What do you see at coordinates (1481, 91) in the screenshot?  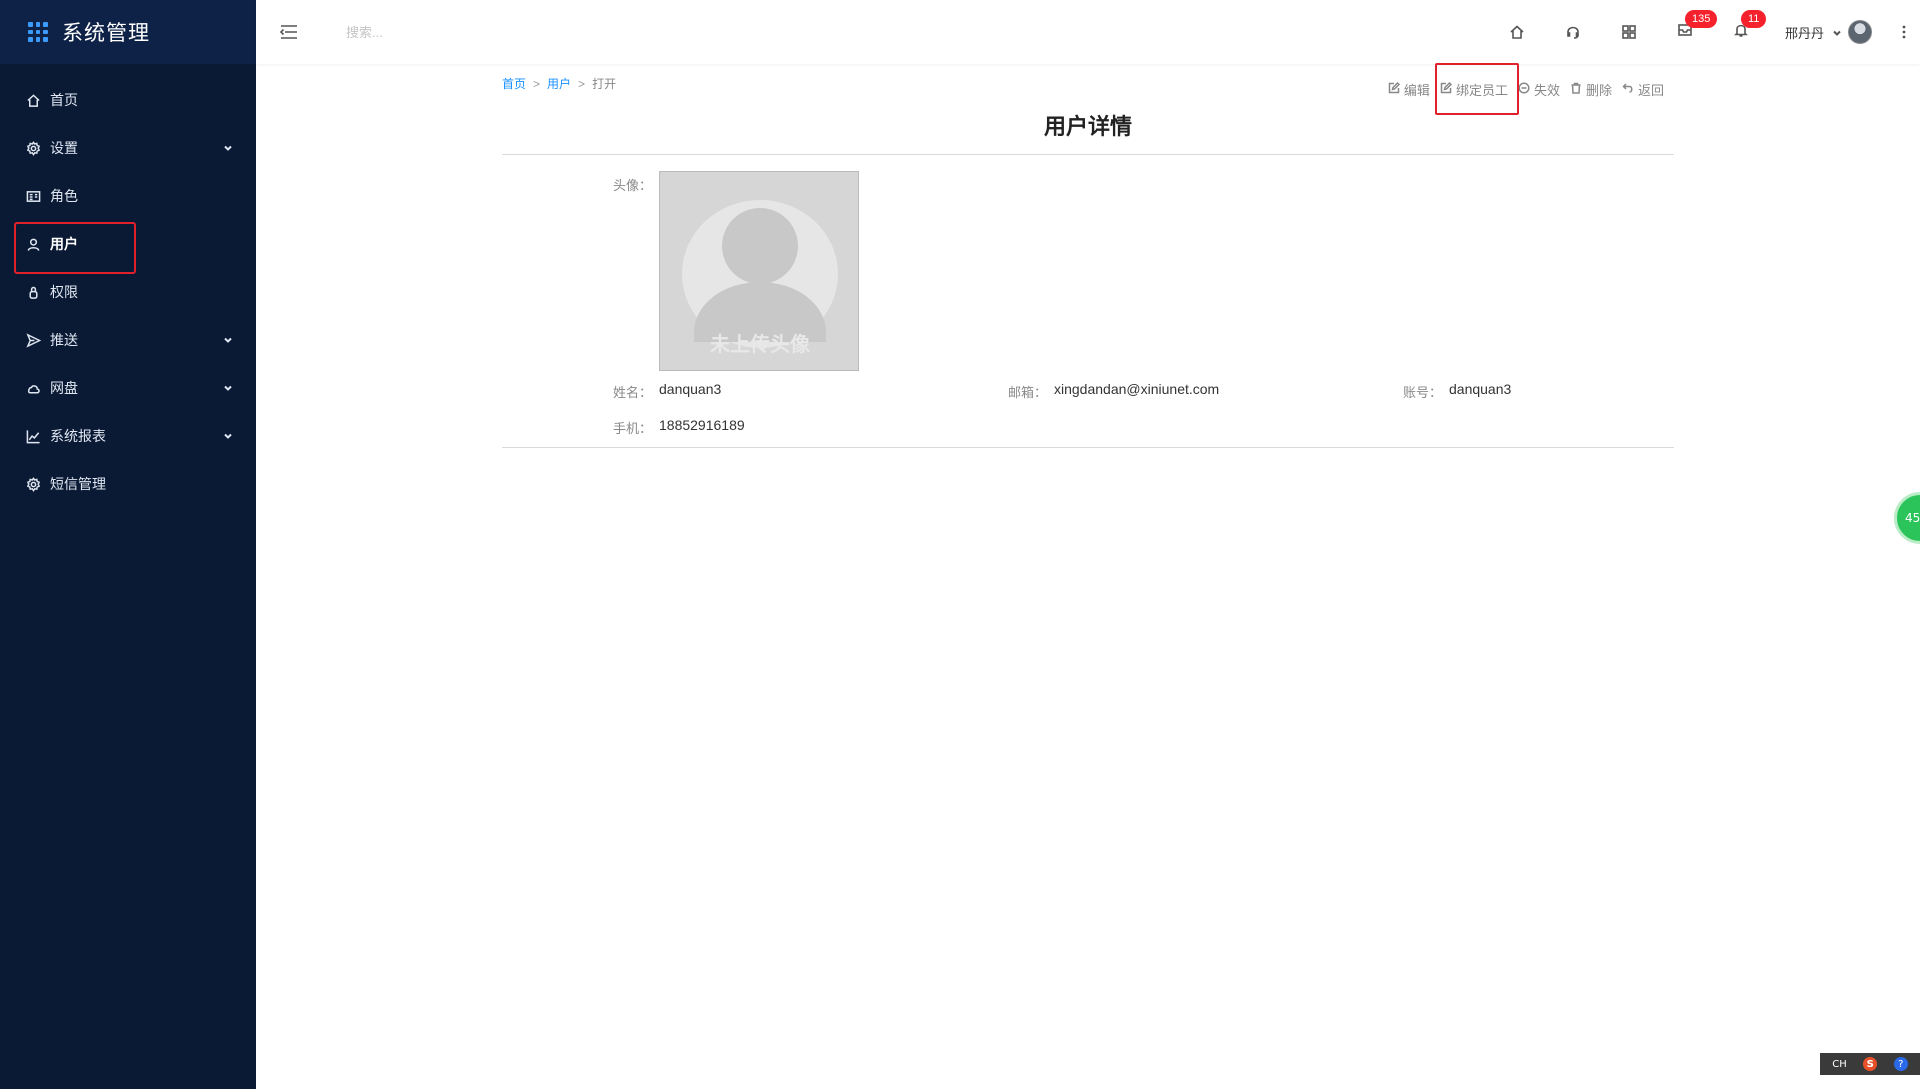 I see `bind-employee-label: 绑定员工` at bounding box center [1481, 91].